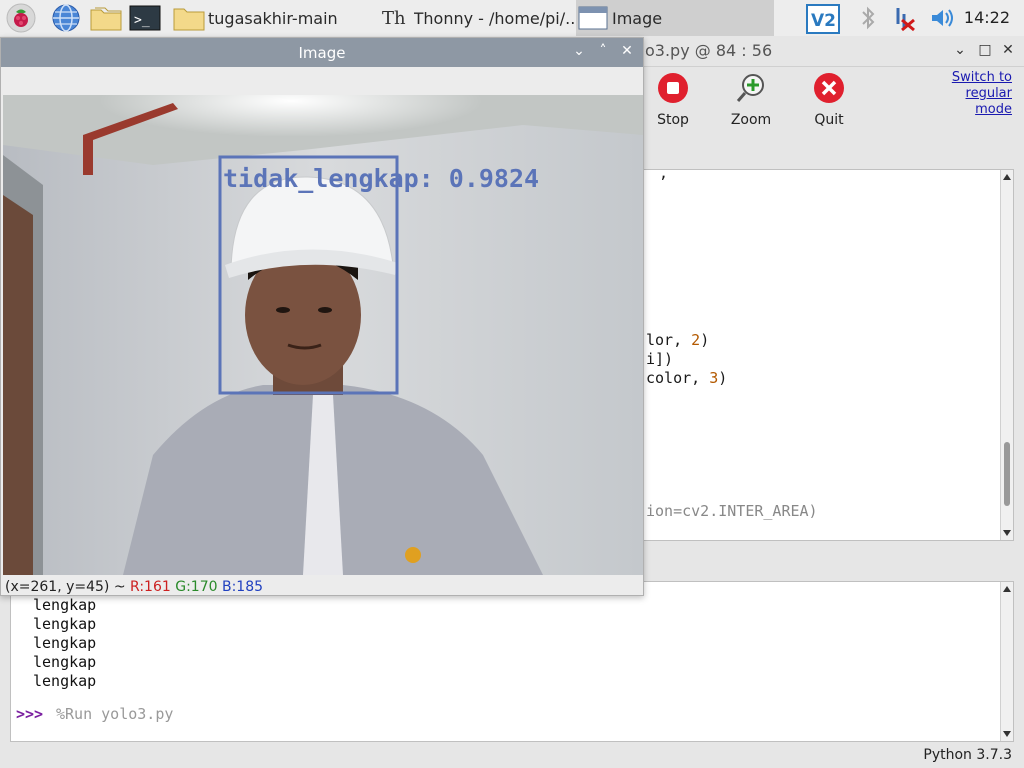  What do you see at coordinates (1006, 661) in the screenshot?
I see `shell-scrollbar` at bounding box center [1006, 661].